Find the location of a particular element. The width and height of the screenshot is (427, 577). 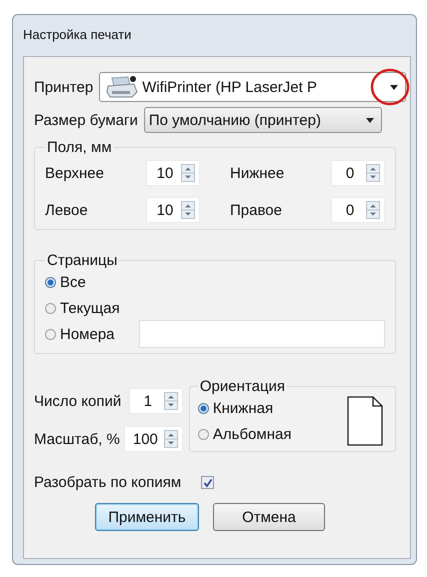

apply-button: Применить is located at coordinates (147, 517).